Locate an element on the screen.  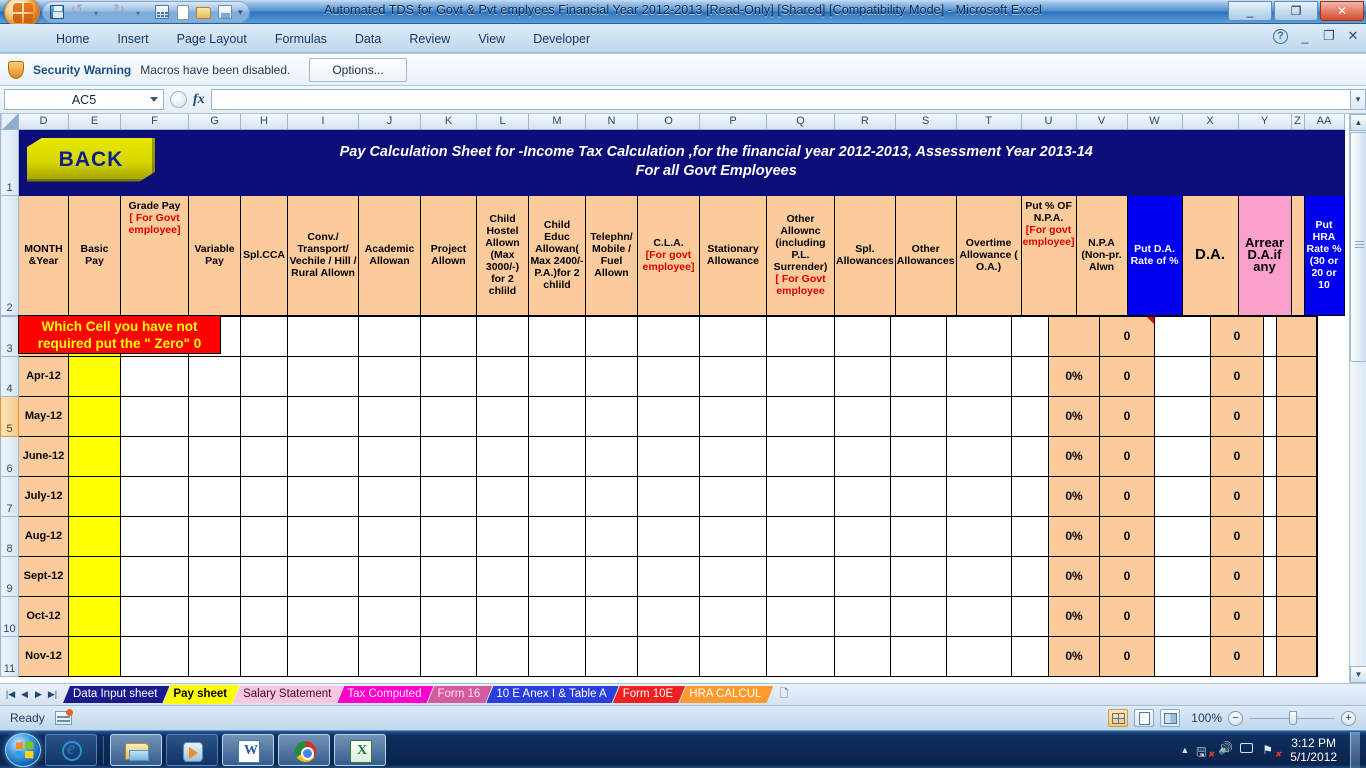
tab-developer: Developer is located at coordinates (561, 39).